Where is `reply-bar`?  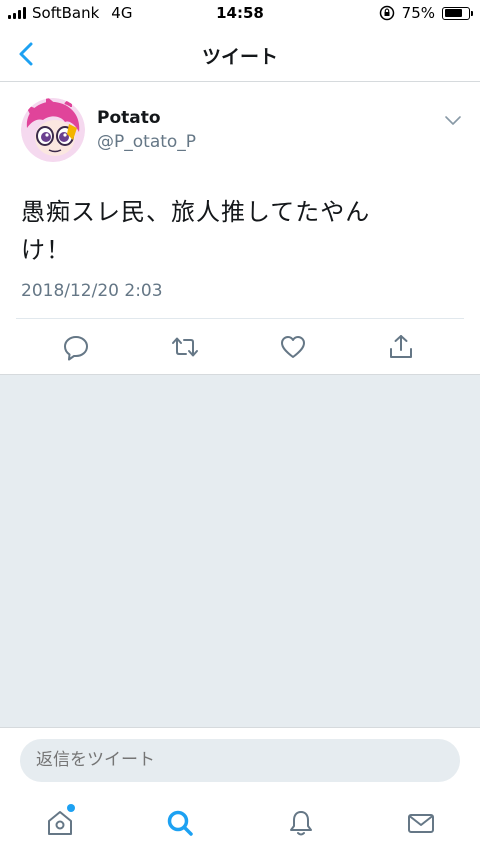
reply-bar is located at coordinates (240, 758).